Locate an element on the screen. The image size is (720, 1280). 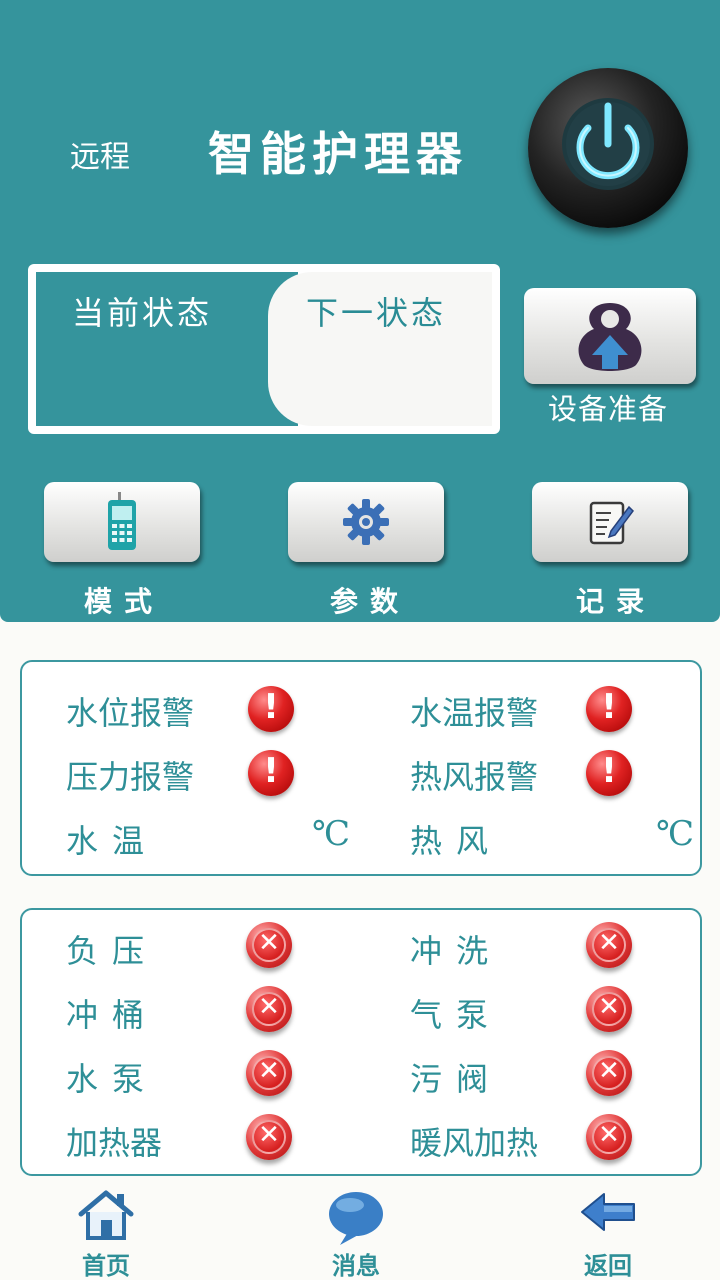
records-button is located at coordinates (610, 522).